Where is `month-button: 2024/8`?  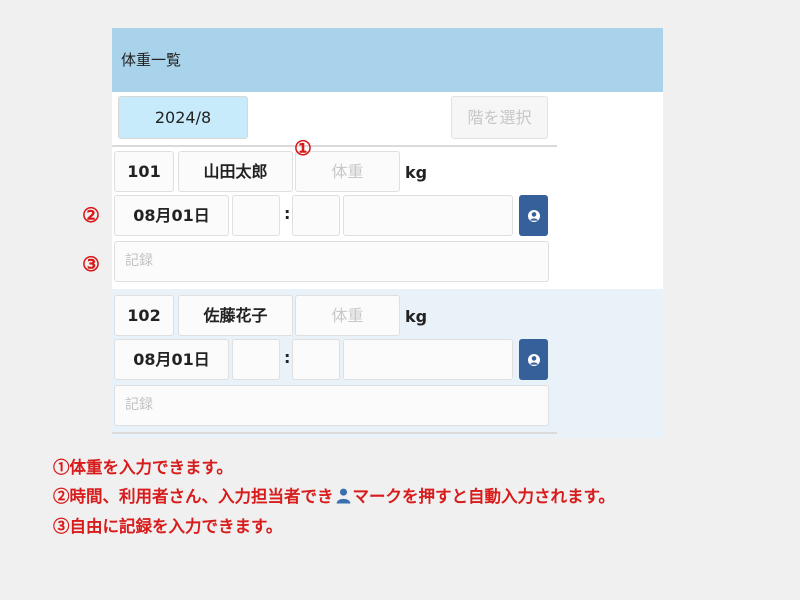 month-button: 2024/8 is located at coordinates (183, 117).